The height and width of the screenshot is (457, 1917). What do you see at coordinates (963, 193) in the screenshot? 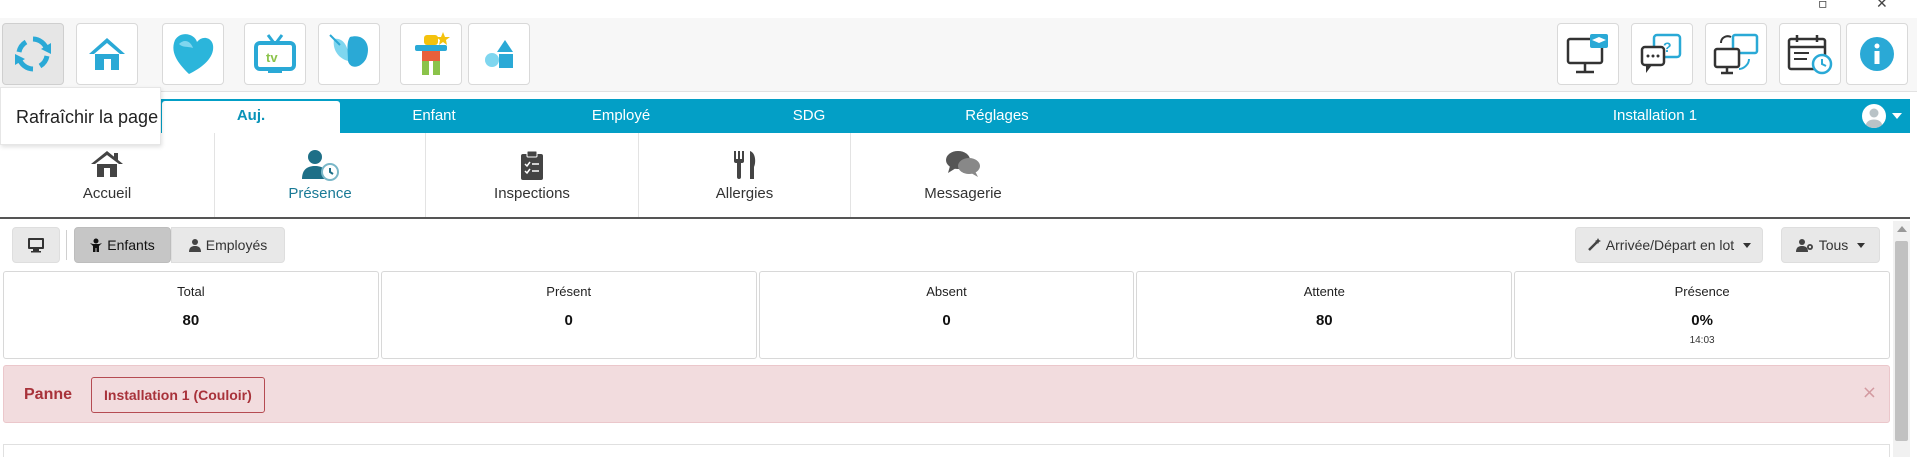
I see `subtab-label: Messagerie` at bounding box center [963, 193].